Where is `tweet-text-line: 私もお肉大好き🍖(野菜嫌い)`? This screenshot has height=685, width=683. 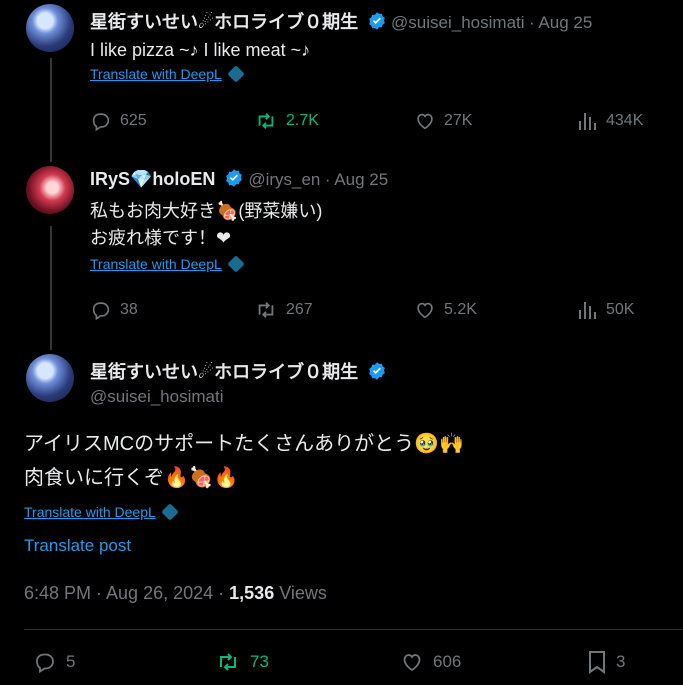 tweet-text-line: 私もお肉大好き🍖(野菜嫌い) is located at coordinates (206, 211).